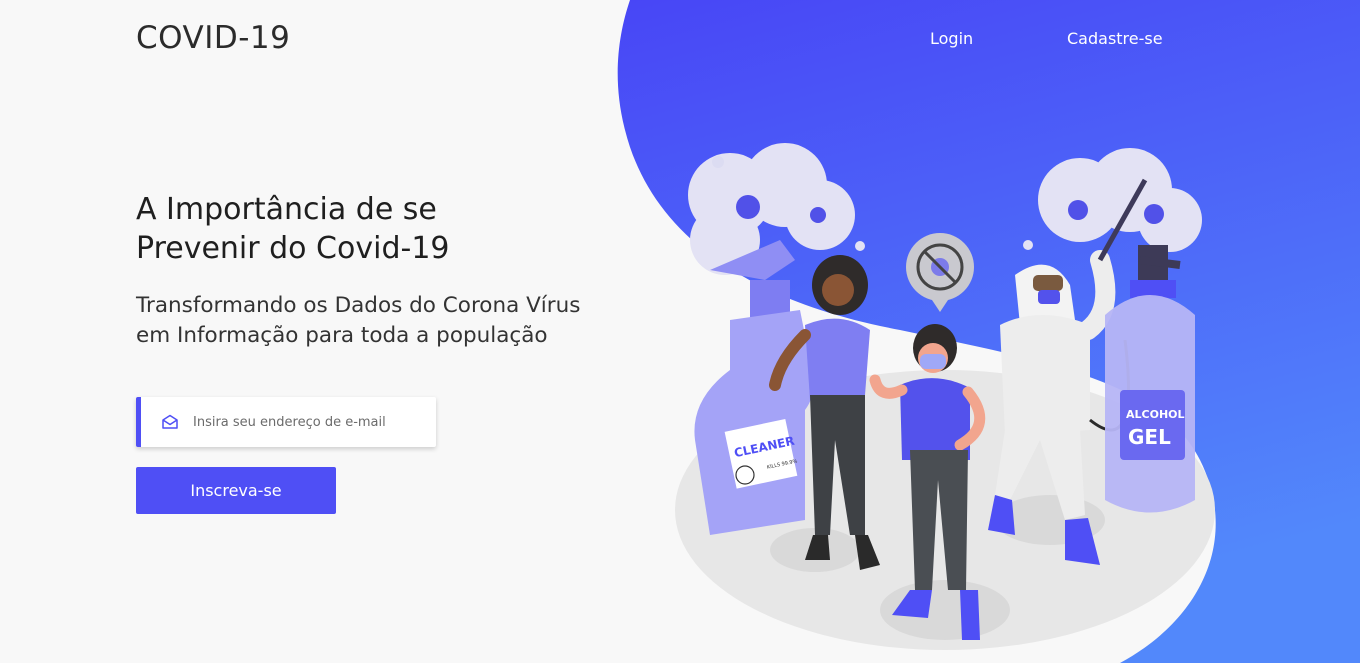 The height and width of the screenshot is (663, 1360). What do you see at coordinates (1150, 379) in the screenshot?
I see `alcohol-gel-bottle: ALCOHOL GEL` at bounding box center [1150, 379].